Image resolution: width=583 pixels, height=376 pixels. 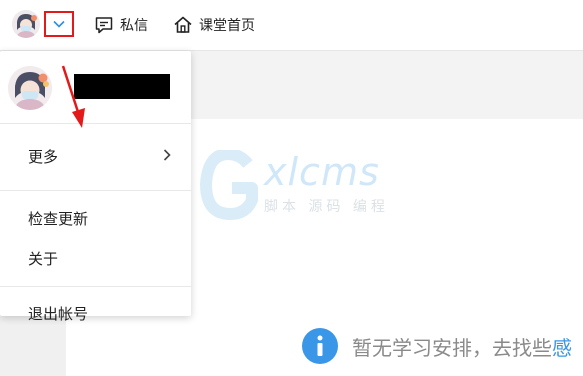 I want to click on menu-item-label: 更多, so click(x=43, y=156).